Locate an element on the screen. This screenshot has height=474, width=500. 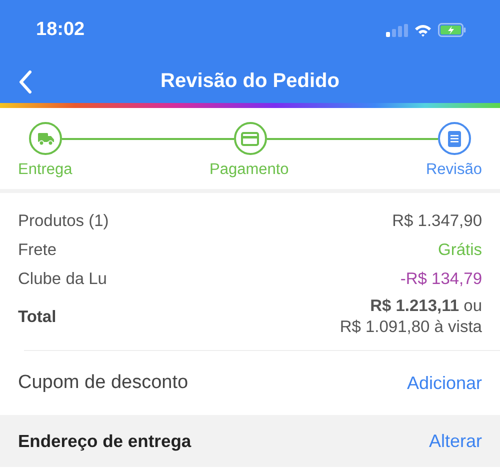
page-title: Revisão do Pedido is located at coordinates (250, 81).